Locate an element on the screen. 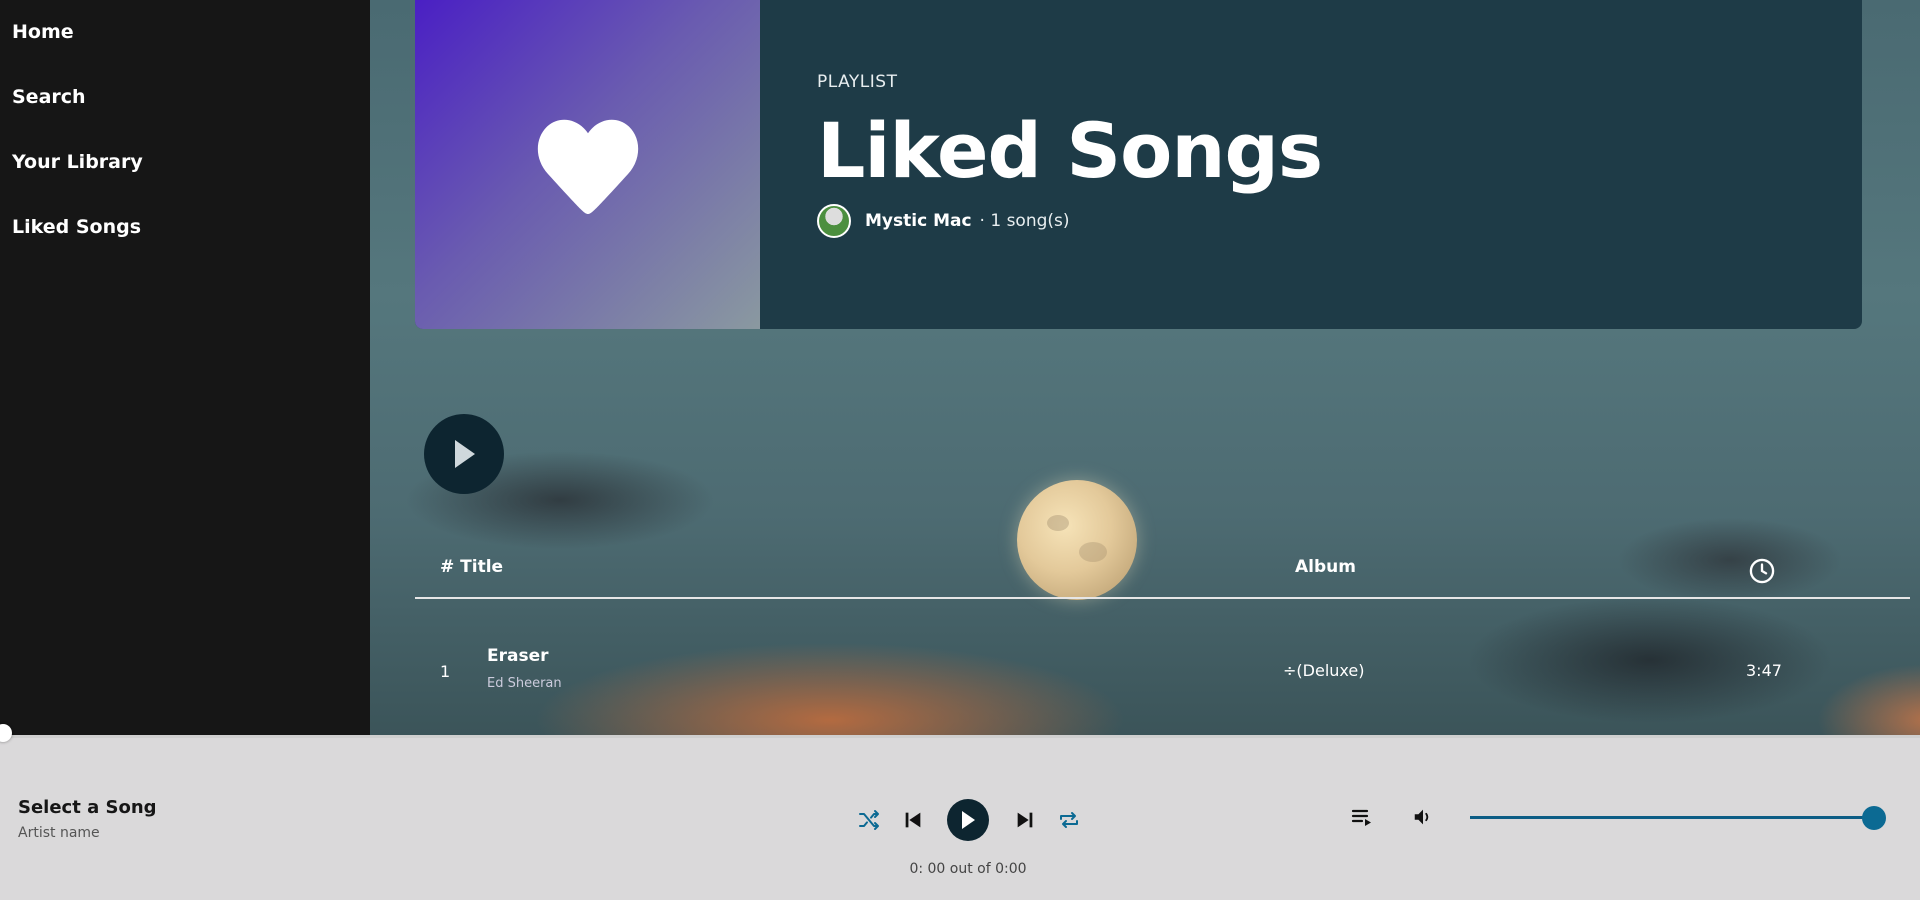 The height and width of the screenshot is (900, 1920). shuffle-button is located at coordinates (869, 820).